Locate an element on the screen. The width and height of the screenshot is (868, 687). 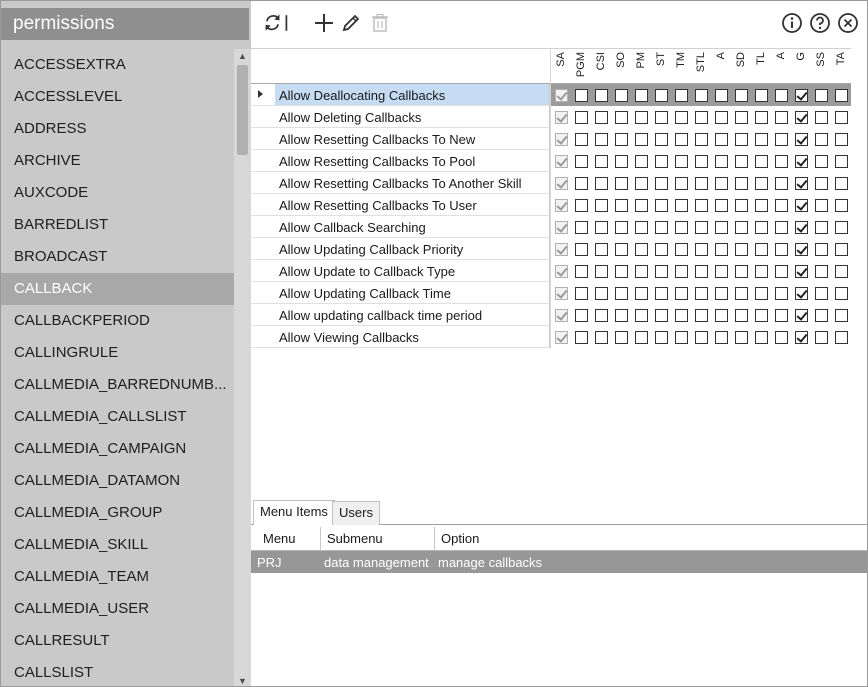
list-item: CALLMEDIA_DATAMON is located at coordinates (117, 481).